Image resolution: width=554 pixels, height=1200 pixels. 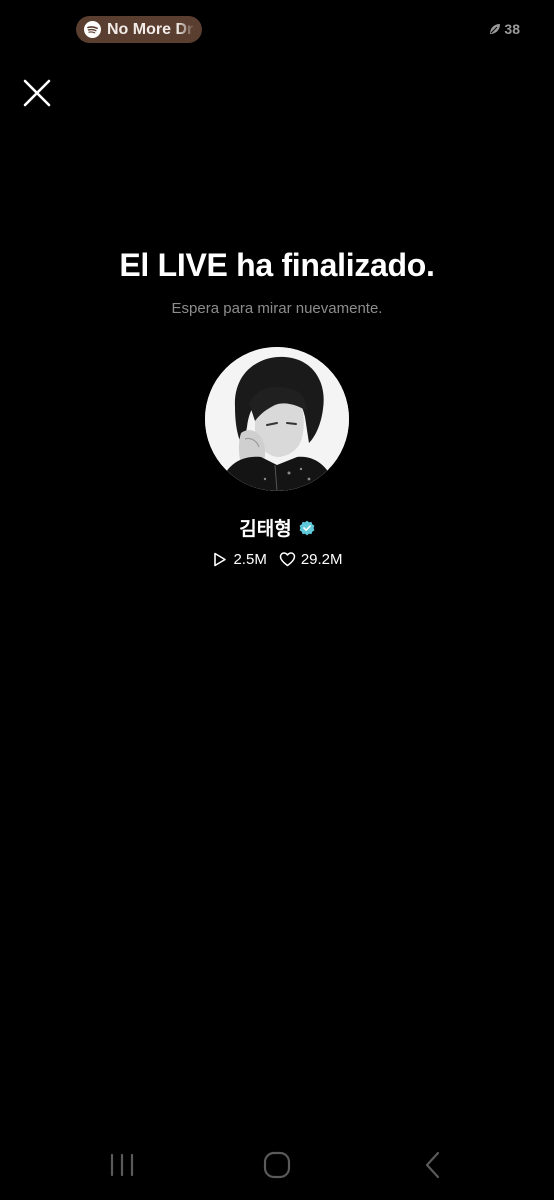 What do you see at coordinates (307, 527) in the screenshot?
I see `verified-badge-icon` at bounding box center [307, 527].